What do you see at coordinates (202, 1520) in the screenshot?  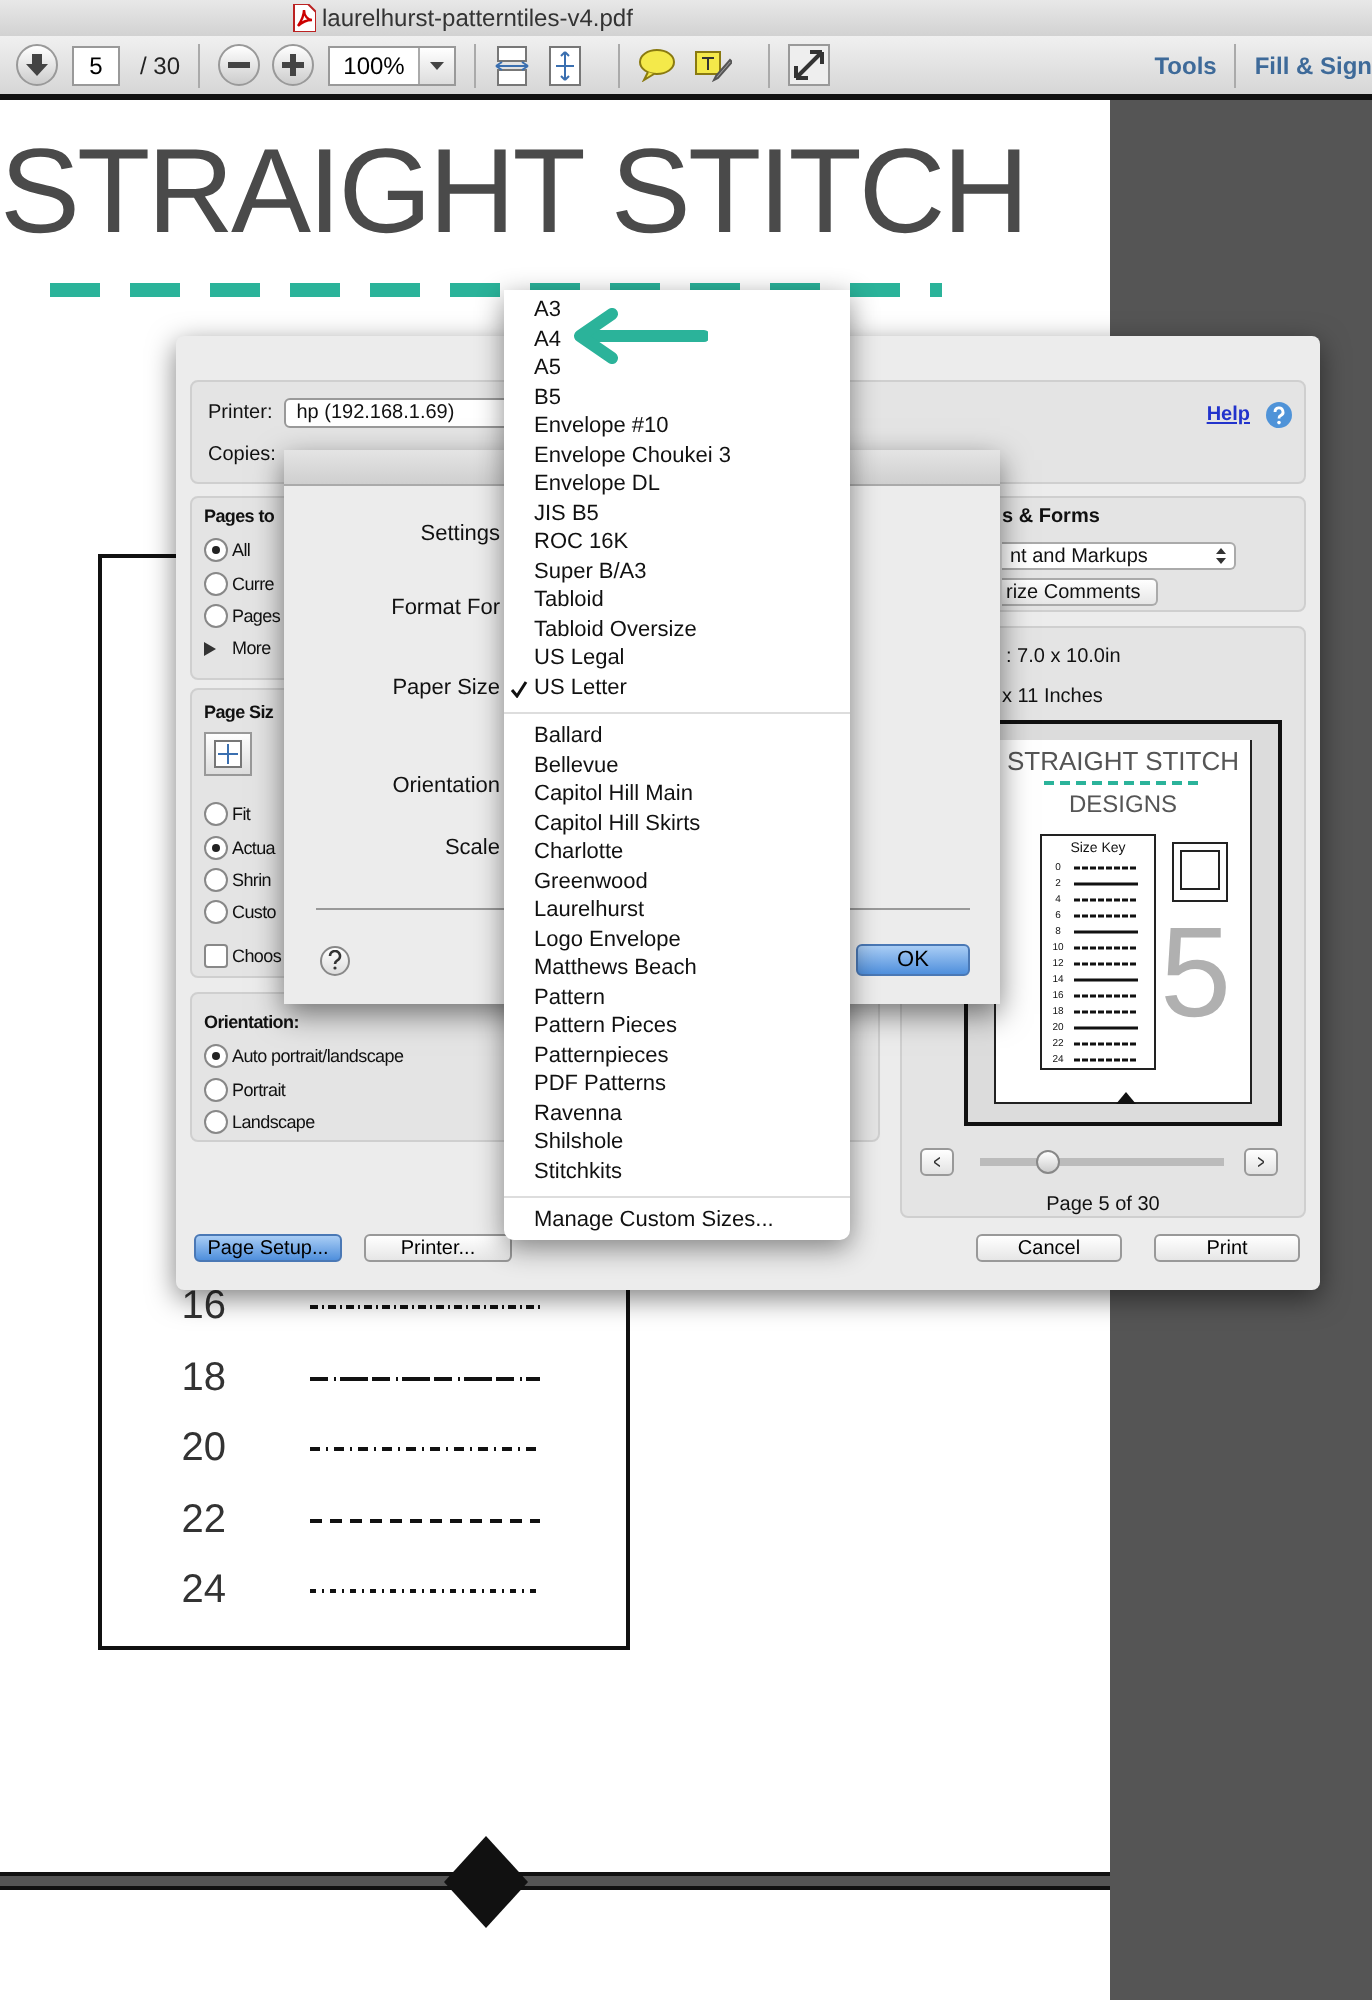 I see `size-number: 22` at bounding box center [202, 1520].